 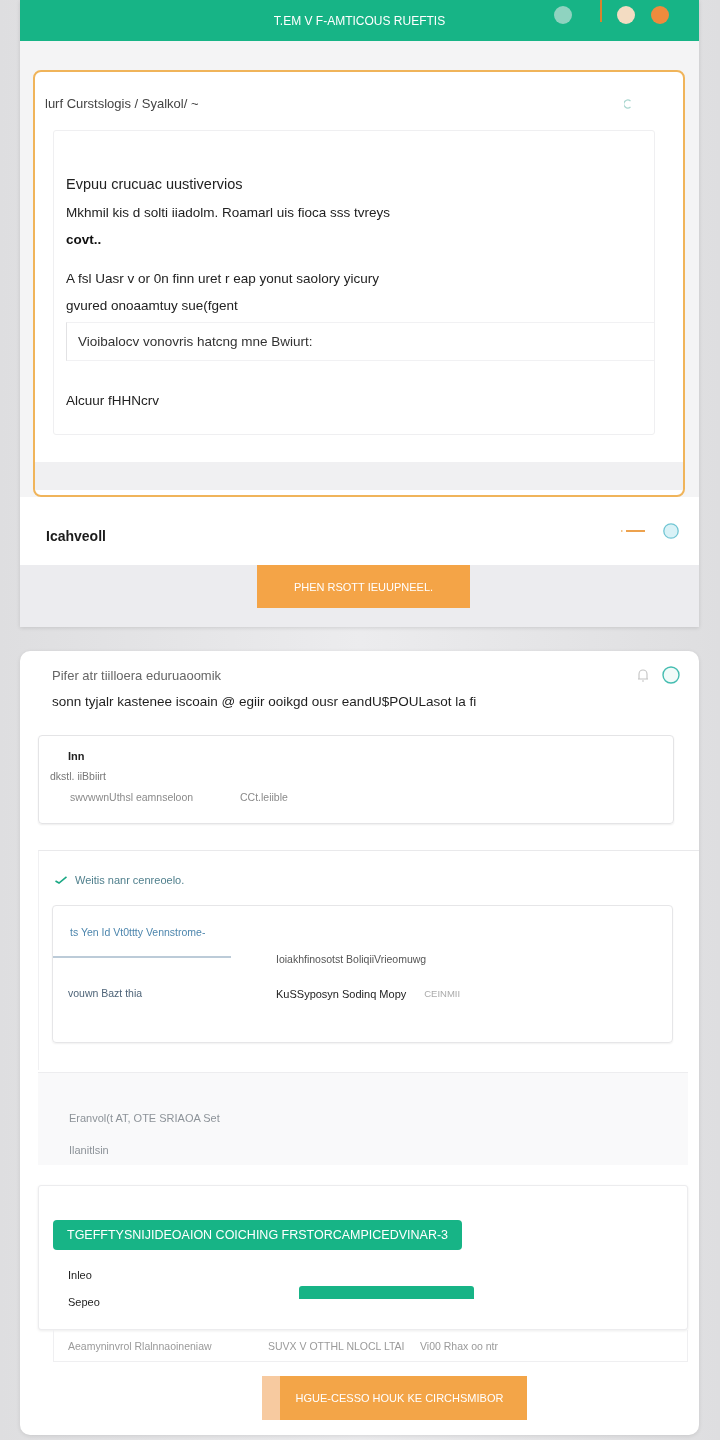 What do you see at coordinates (341, 994) in the screenshot?
I see `table-cell: KuSSyposyn Sodinq Mopy` at bounding box center [341, 994].